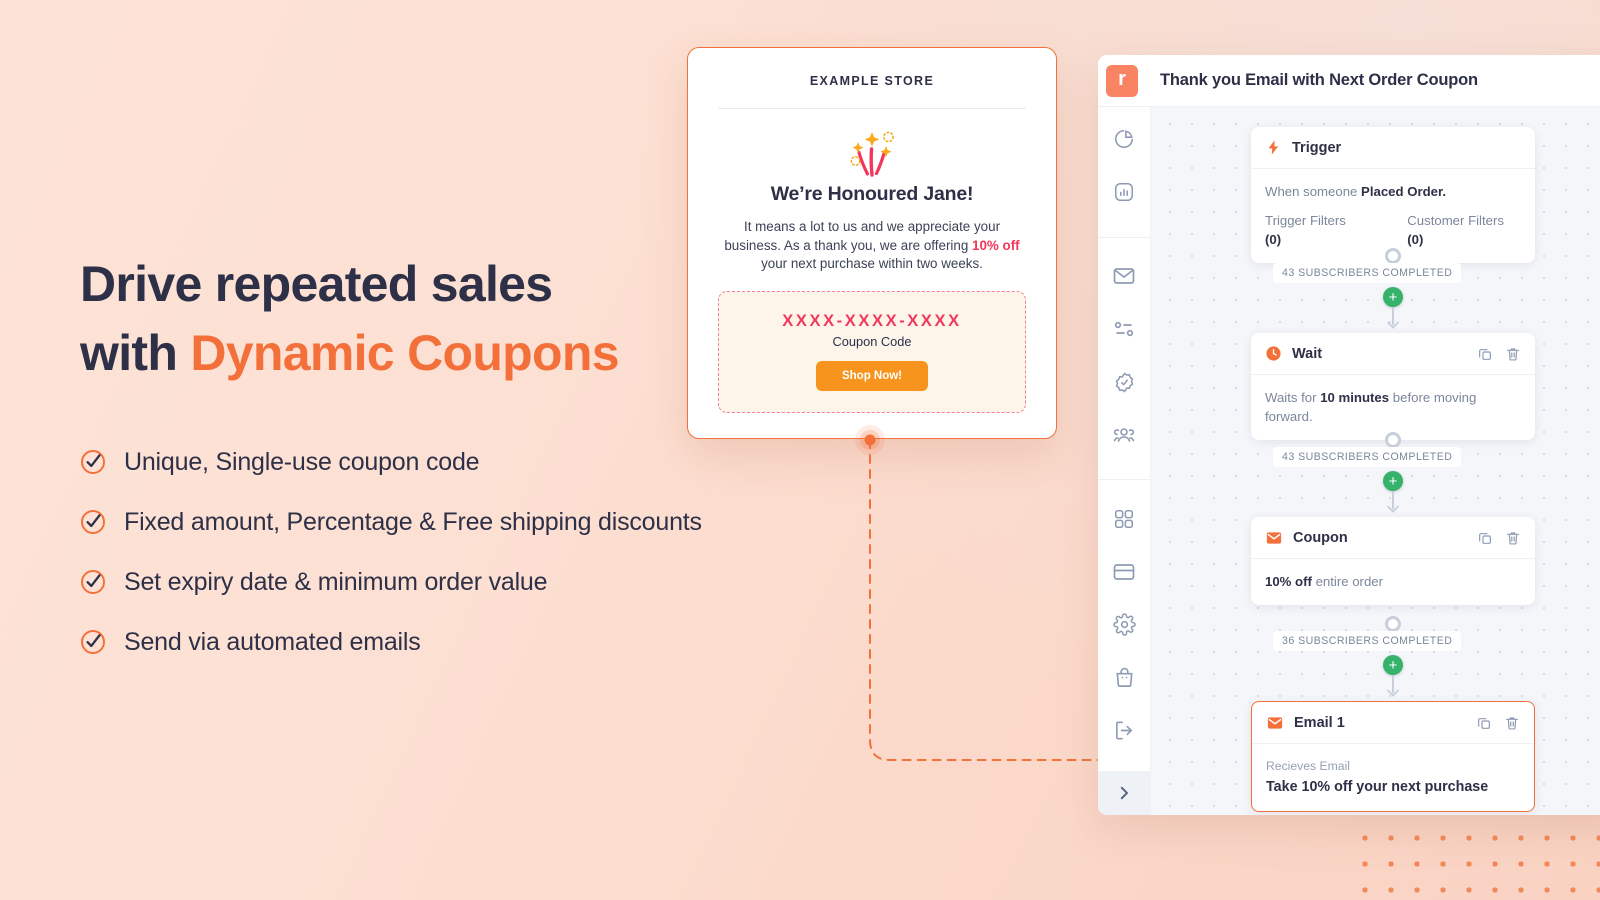 The width and height of the screenshot is (1600, 900). Describe the element at coordinates (272, 641) in the screenshot. I see `list-item-label: Send via automated emails` at that location.